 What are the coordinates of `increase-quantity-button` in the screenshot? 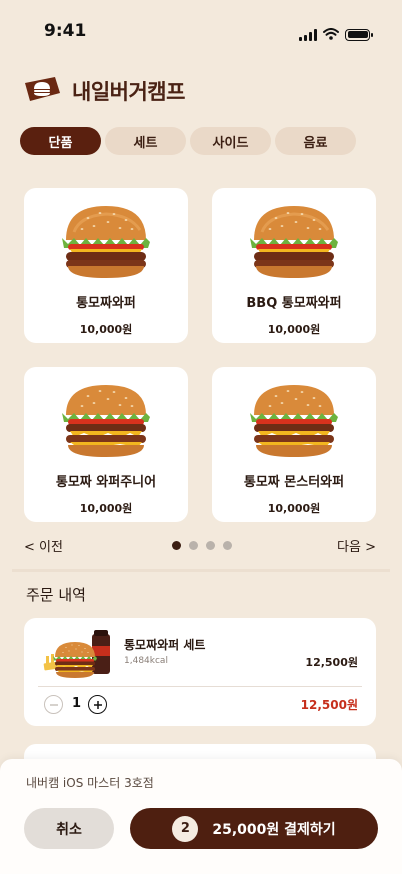 It's located at (97, 704).